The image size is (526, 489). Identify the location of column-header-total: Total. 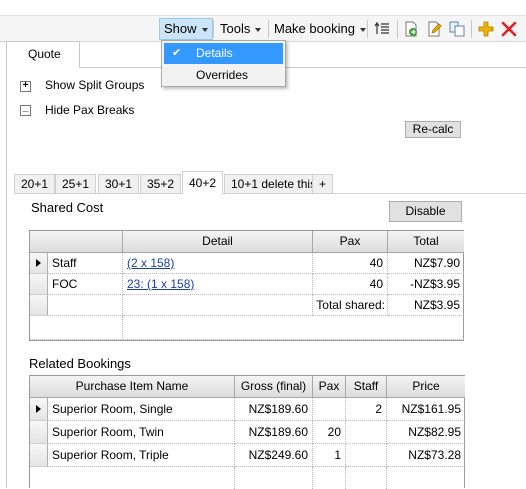
(426, 242).